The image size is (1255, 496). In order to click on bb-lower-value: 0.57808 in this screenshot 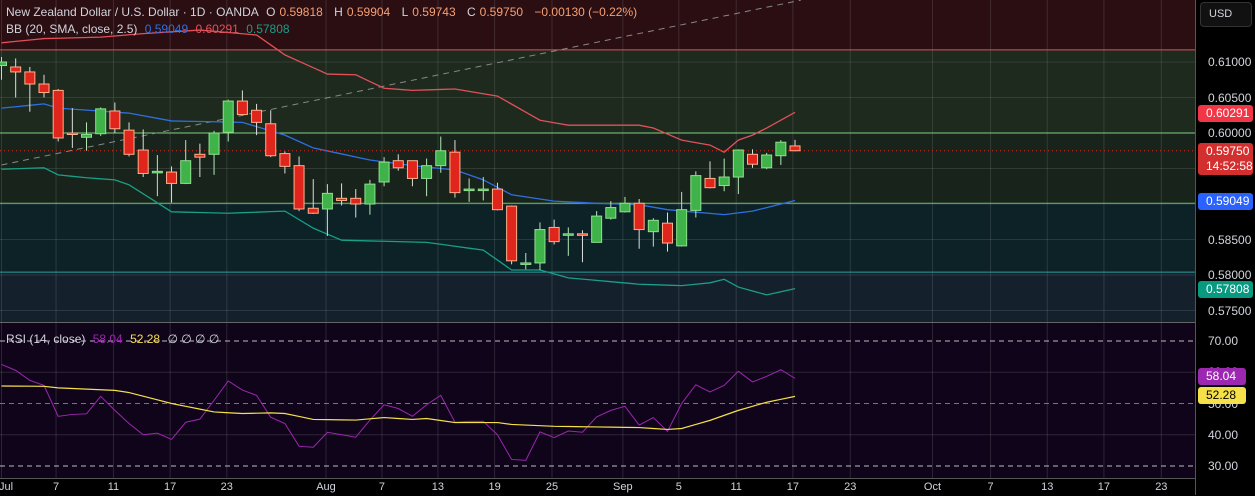, I will do `click(268, 29)`.